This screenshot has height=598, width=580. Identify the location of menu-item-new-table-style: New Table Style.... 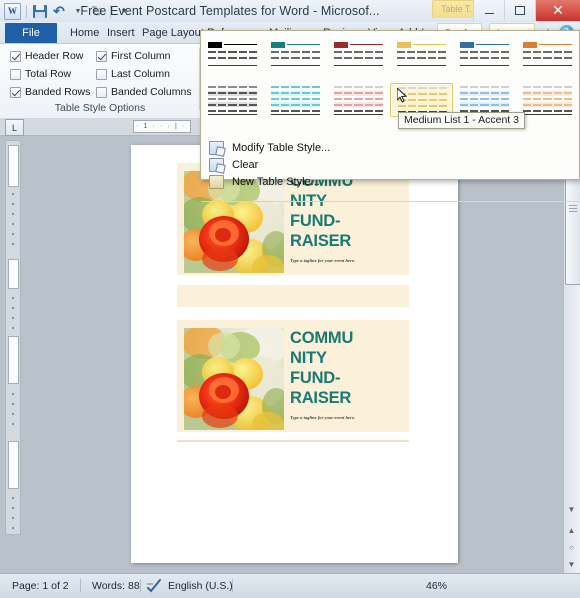
(390, 181).